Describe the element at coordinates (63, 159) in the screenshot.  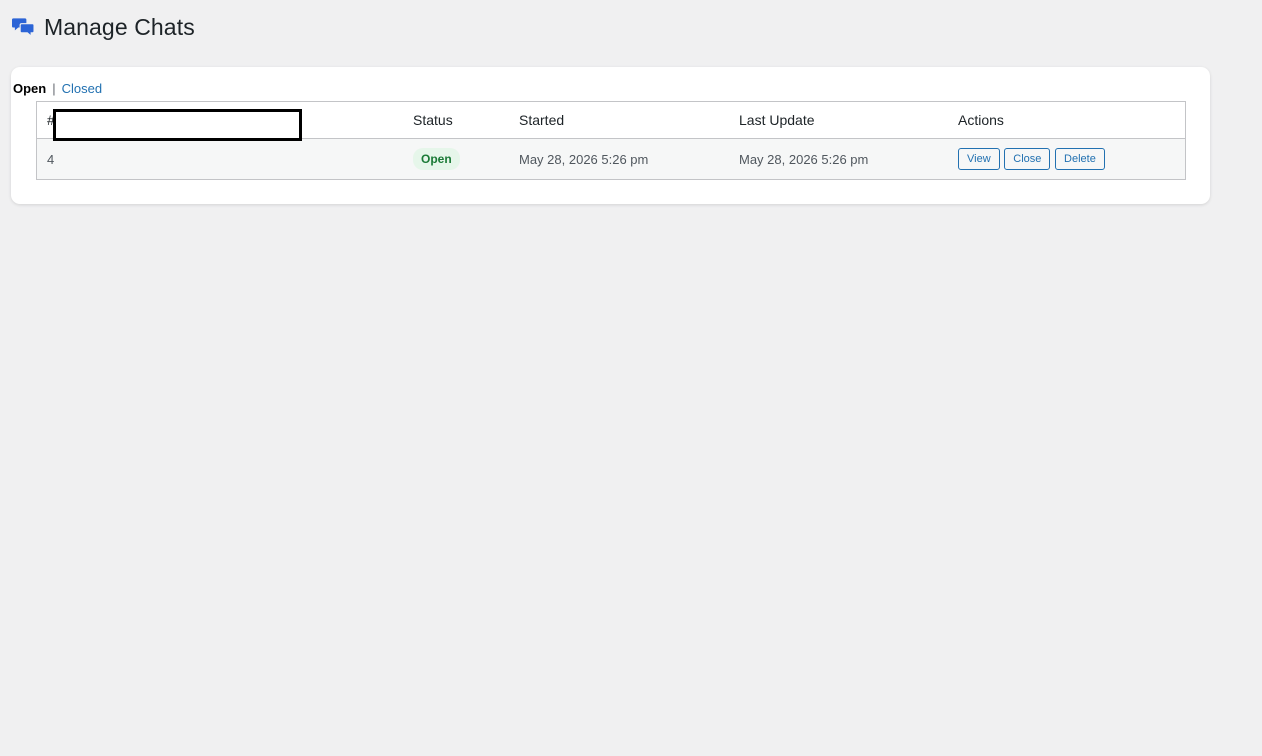
I see `chat-id-cell: 4` at that location.